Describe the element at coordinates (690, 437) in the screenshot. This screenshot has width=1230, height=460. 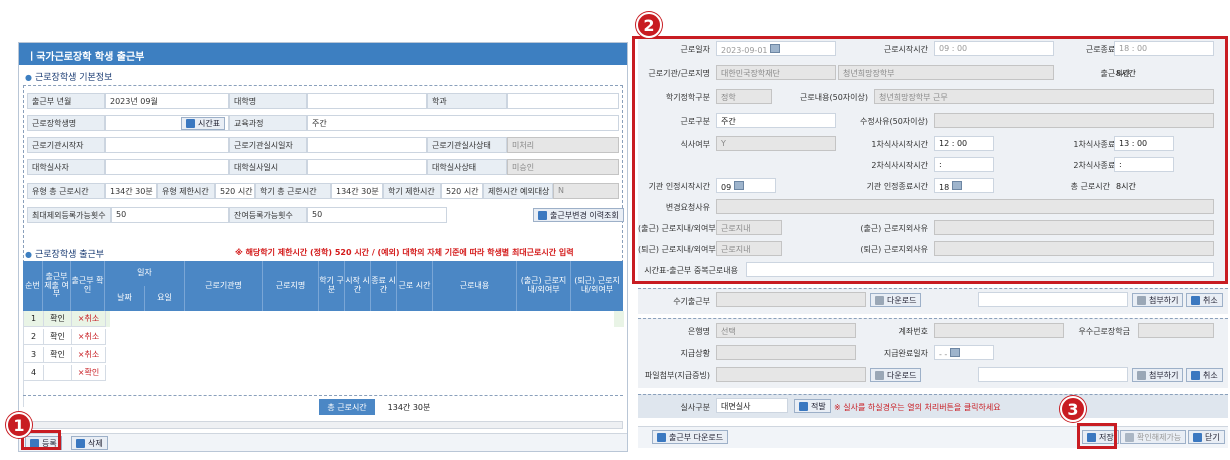
I see `attendance-download-button: 출근부 다운로드` at that location.